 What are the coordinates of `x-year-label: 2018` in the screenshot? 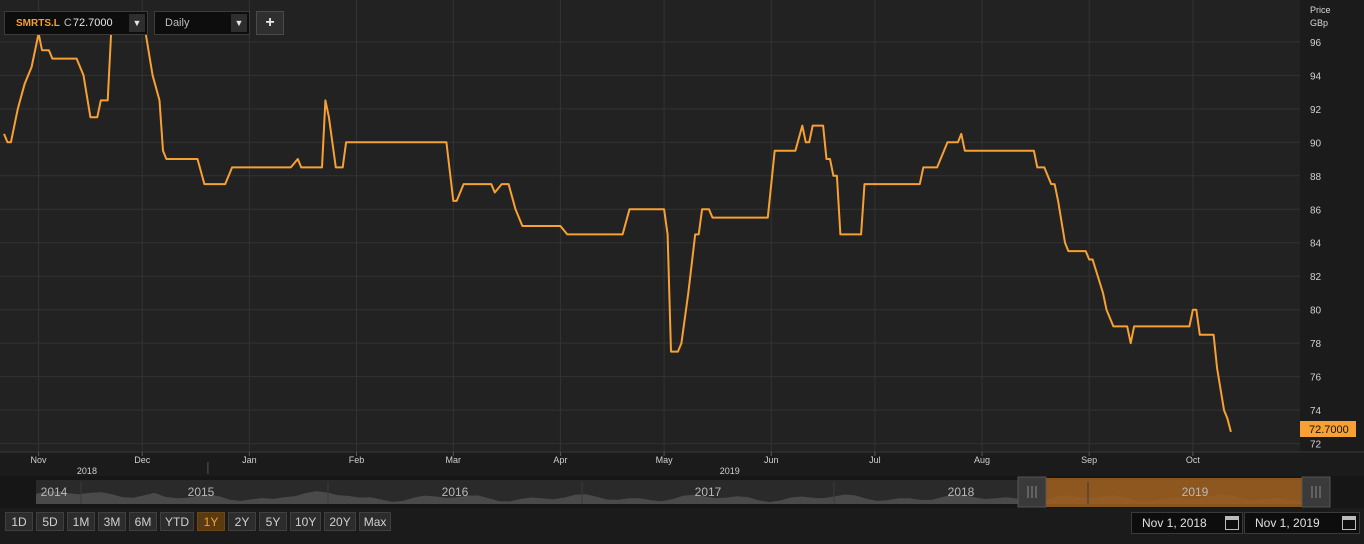 It's located at (87, 471).